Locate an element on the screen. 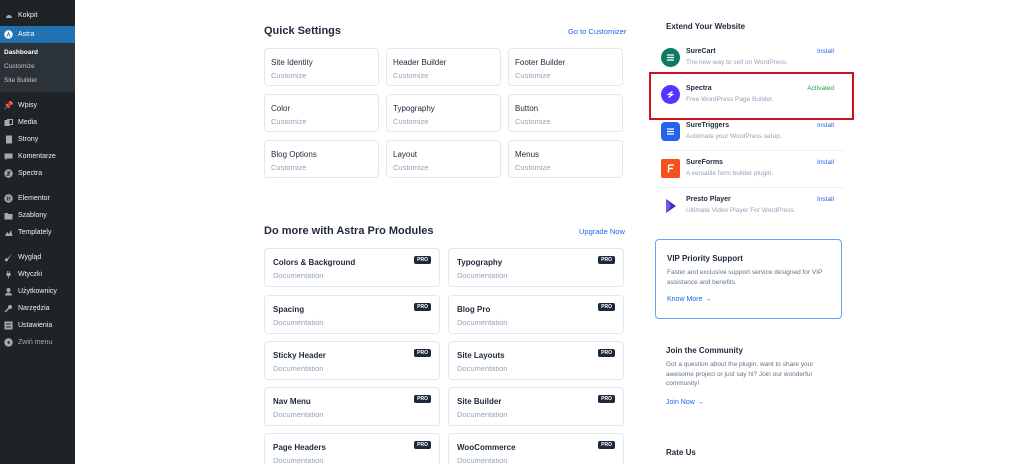  card-title: Page Headers is located at coordinates (299, 447).